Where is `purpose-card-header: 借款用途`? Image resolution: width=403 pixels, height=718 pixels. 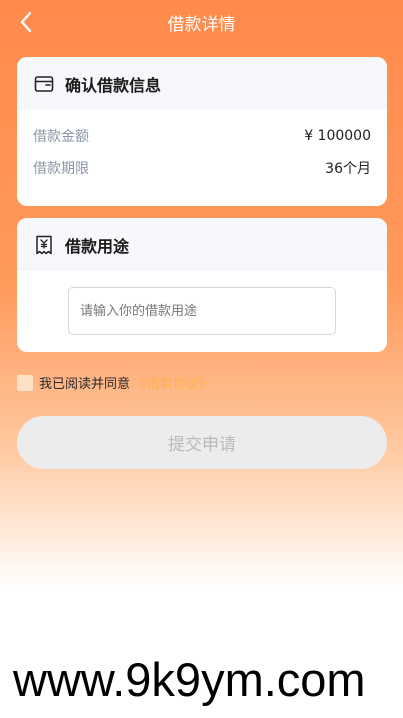 purpose-card-header: 借款用途 is located at coordinates (202, 244).